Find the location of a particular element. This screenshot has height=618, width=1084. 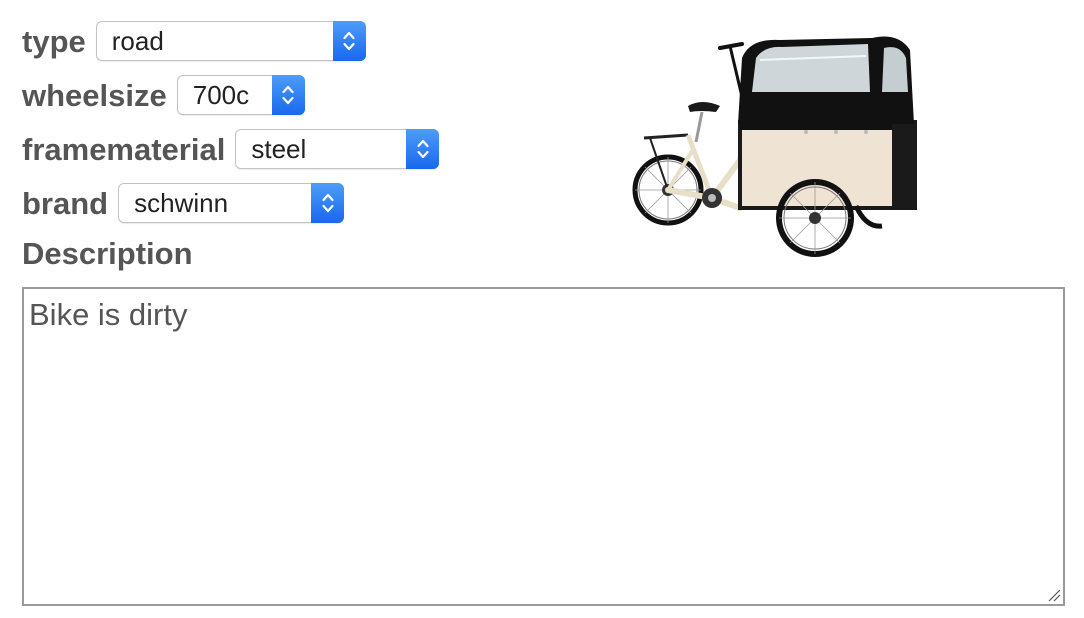

wheelsize-select: 700c is located at coordinates (240, 95).